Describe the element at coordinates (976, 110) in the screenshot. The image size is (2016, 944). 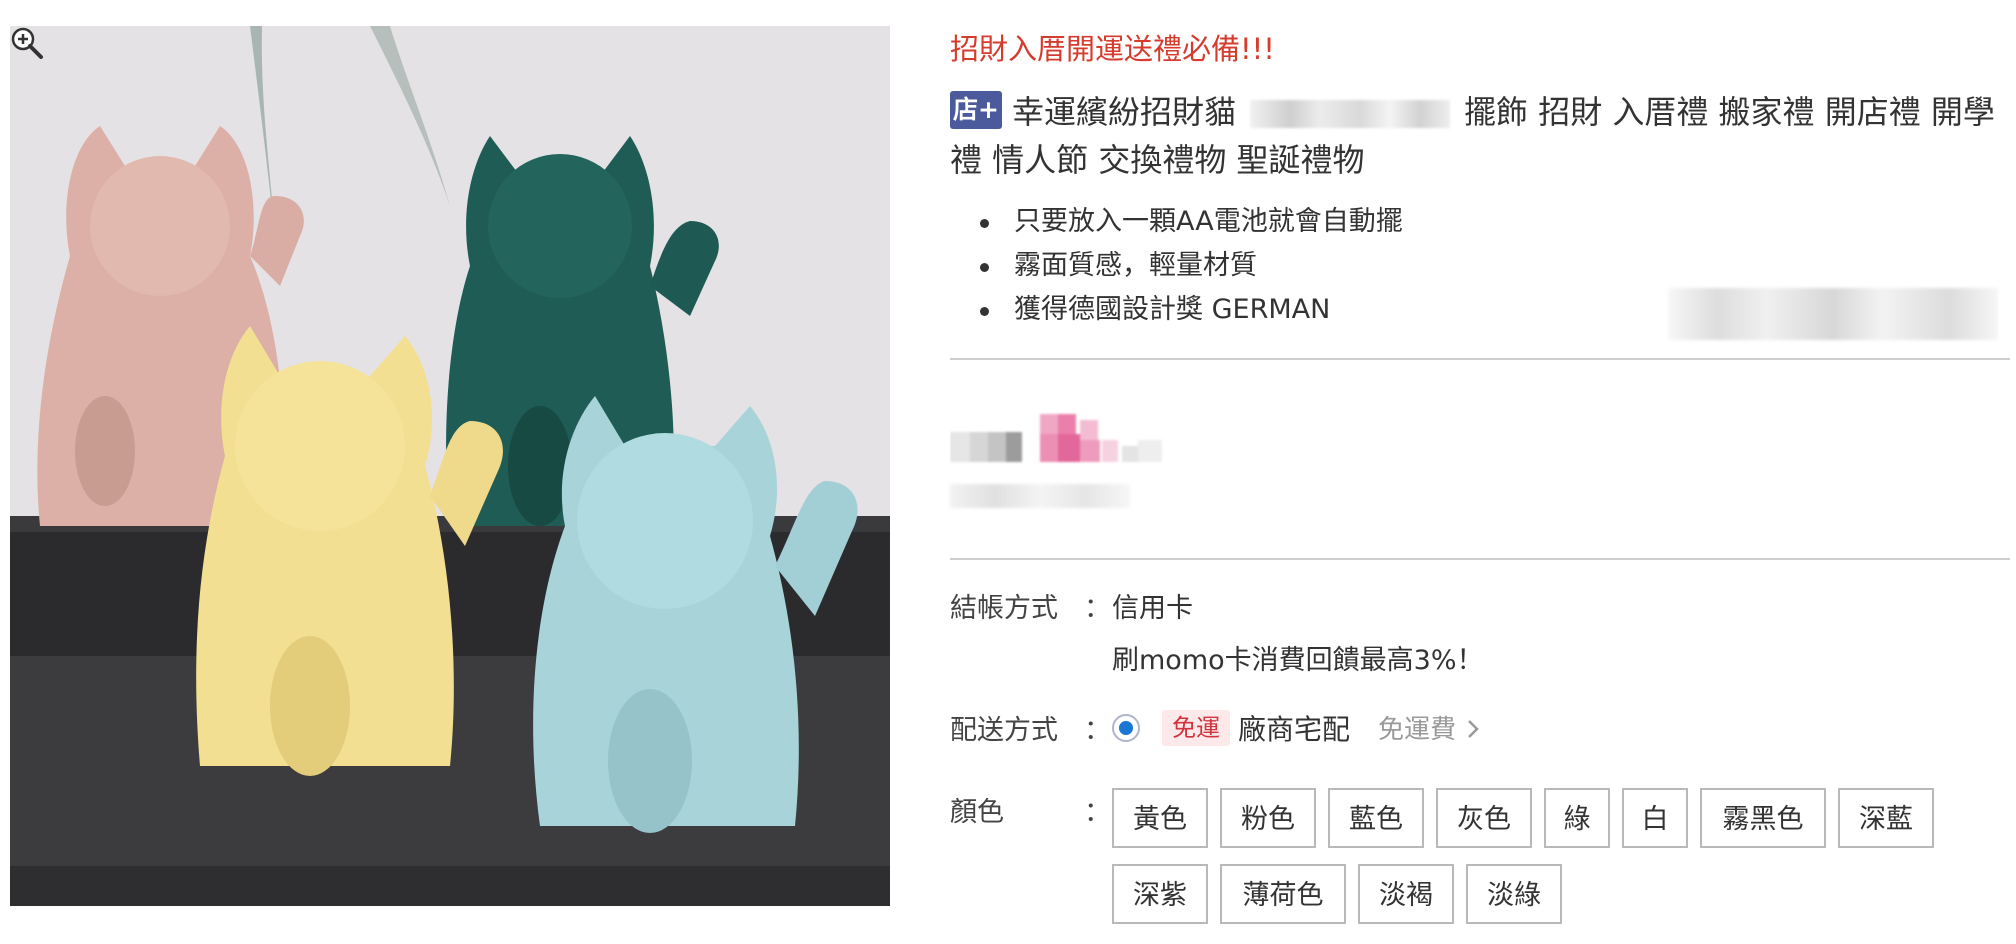
I see `store-plus-badge: 店+` at that location.